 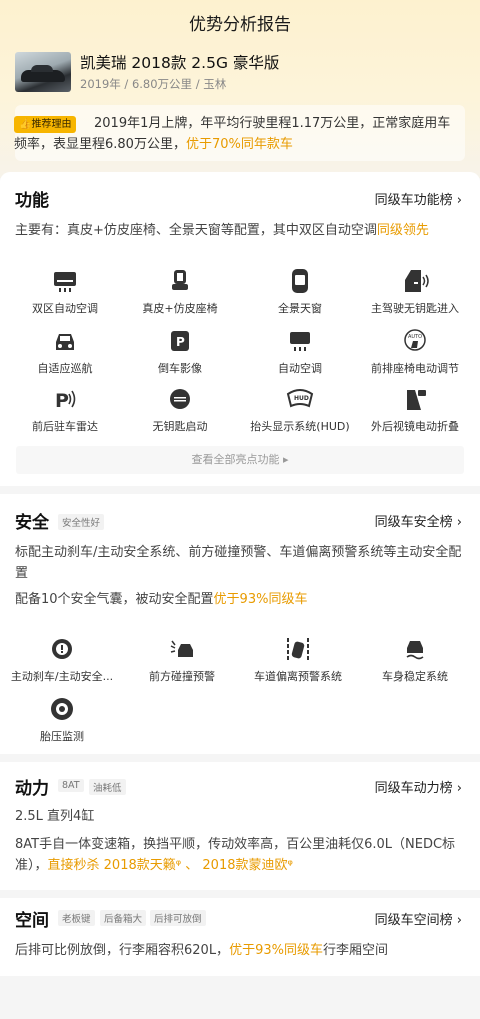 I want to click on start-button-icon, so click(x=180, y=399).